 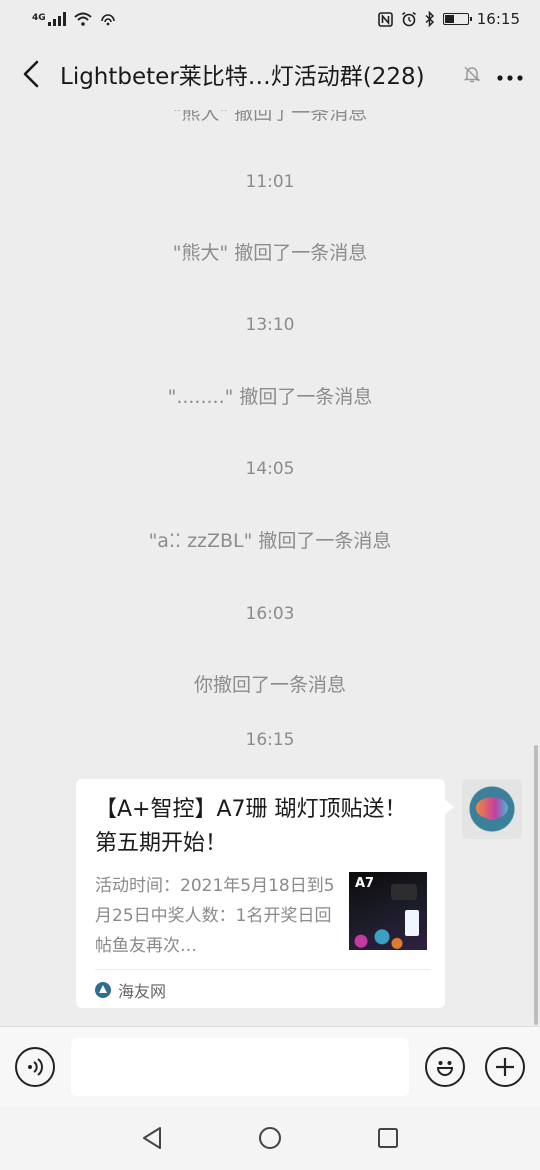 I want to click on more-dots-icon, so click(x=510, y=78).